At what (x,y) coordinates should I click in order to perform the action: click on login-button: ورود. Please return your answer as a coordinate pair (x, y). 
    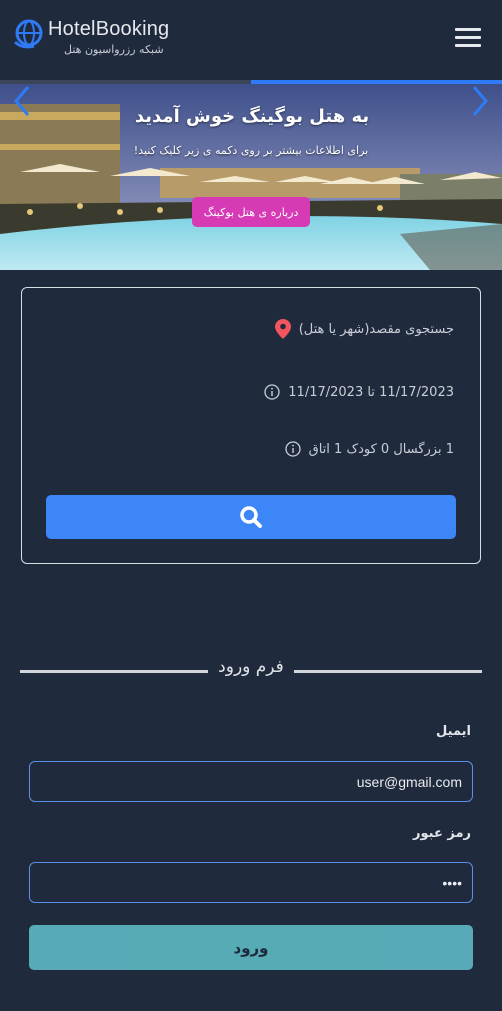
    Looking at the image, I should click on (251, 947).